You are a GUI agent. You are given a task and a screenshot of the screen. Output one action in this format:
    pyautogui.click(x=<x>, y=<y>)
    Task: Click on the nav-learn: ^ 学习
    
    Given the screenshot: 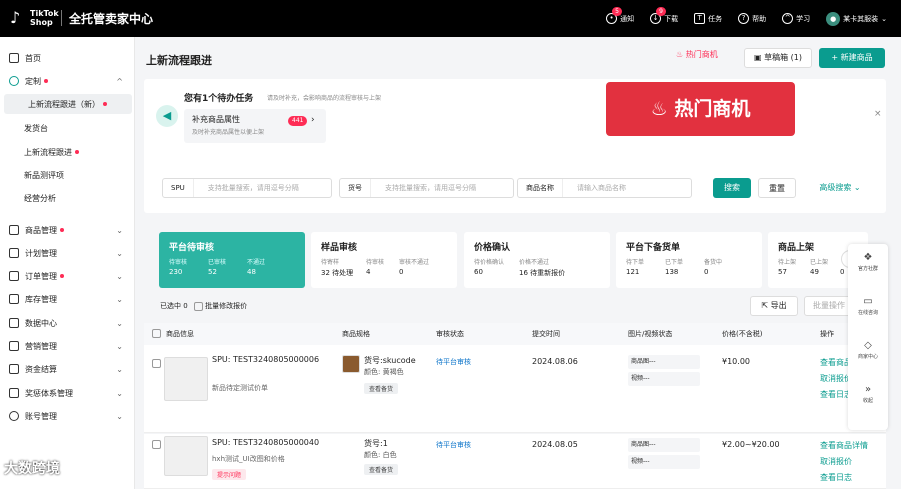 What is the action you would take?
    pyautogui.click(x=796, y=18)
    